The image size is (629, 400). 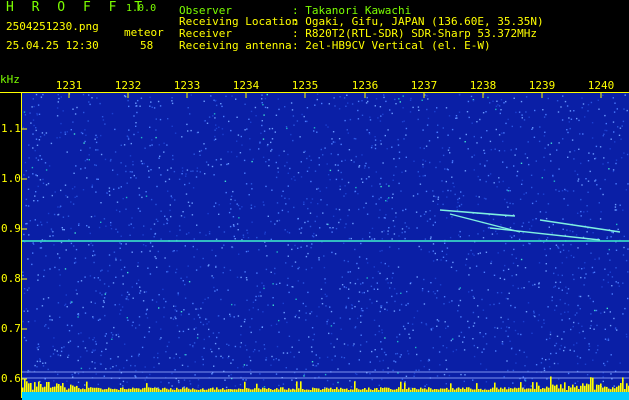 I want to click on minute-label: 1240, so click(x=601, y=85).